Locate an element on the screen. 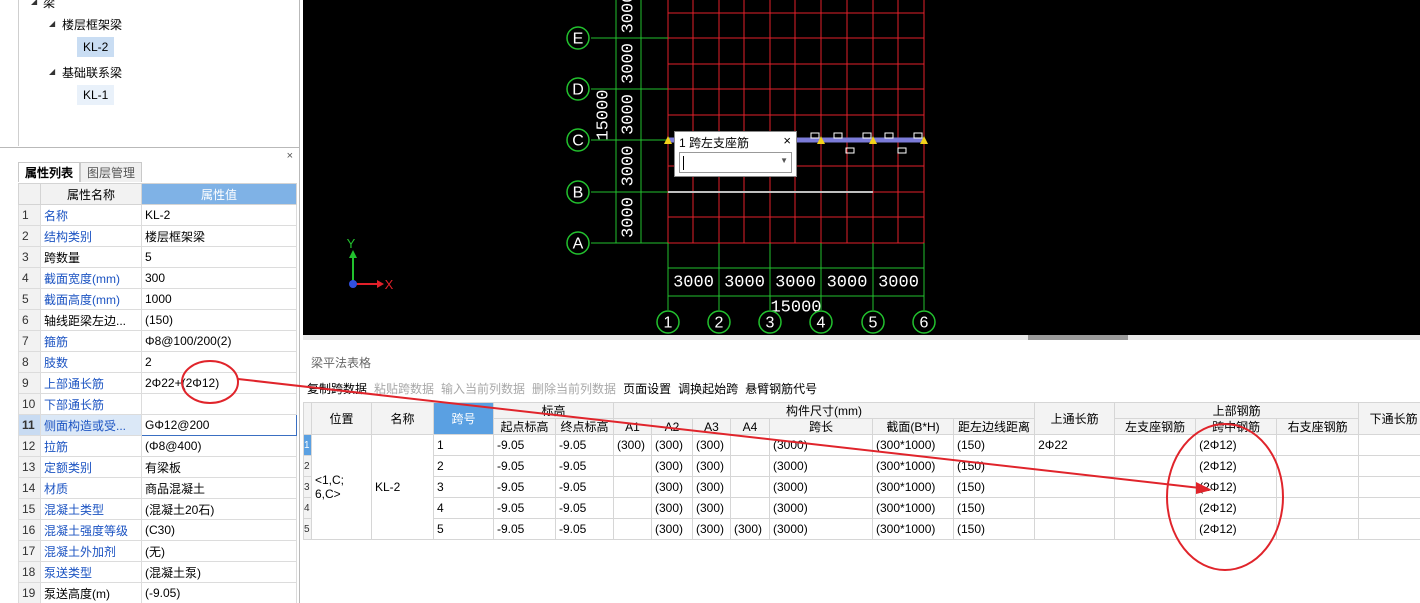 The height and width of the screenshot is (603, 1420). col-right-support: 右支座钢筋 is located at coordinates (1318, 426).